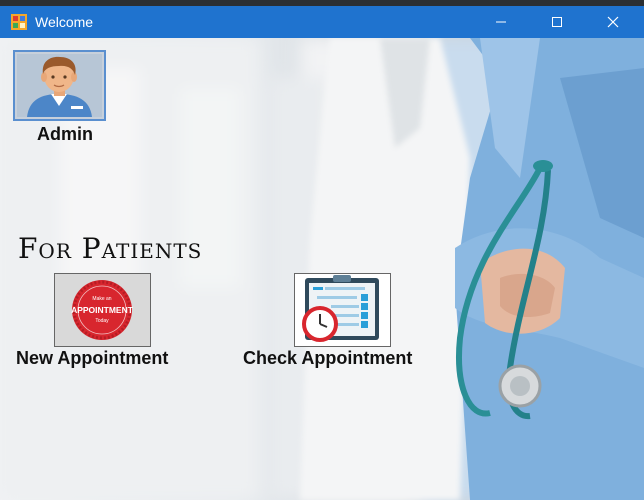 The width and height of the screenshot is (644, 500). I want to click on new-appointment-tile-button: Make an APPOINTMENT Today, so click(102, 310).